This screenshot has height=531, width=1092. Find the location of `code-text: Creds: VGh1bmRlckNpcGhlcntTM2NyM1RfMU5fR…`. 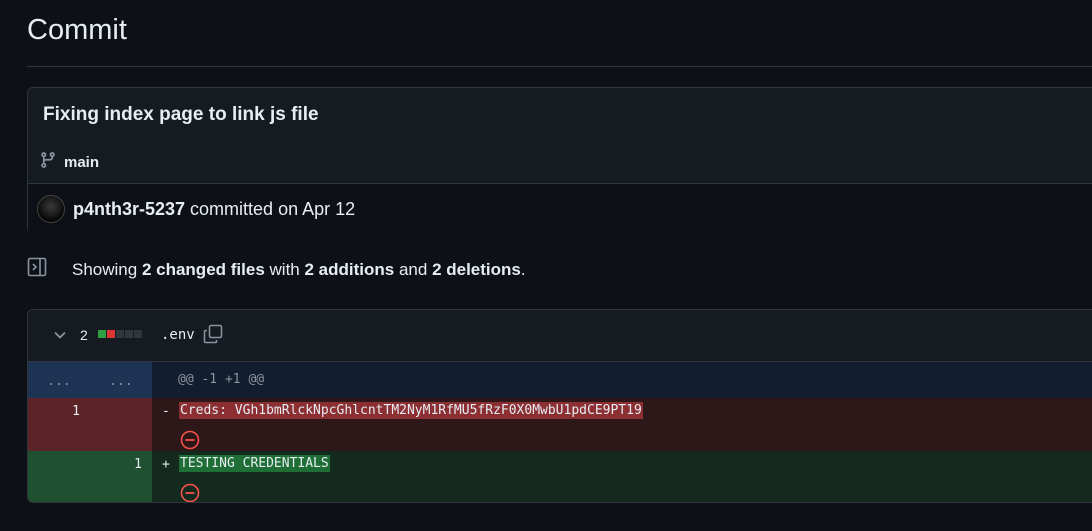

code-text: Creds: VGh1bmRlckNpcGhlcntTM2NyM1RfMU5fR… is located at coordinates (411, 410).